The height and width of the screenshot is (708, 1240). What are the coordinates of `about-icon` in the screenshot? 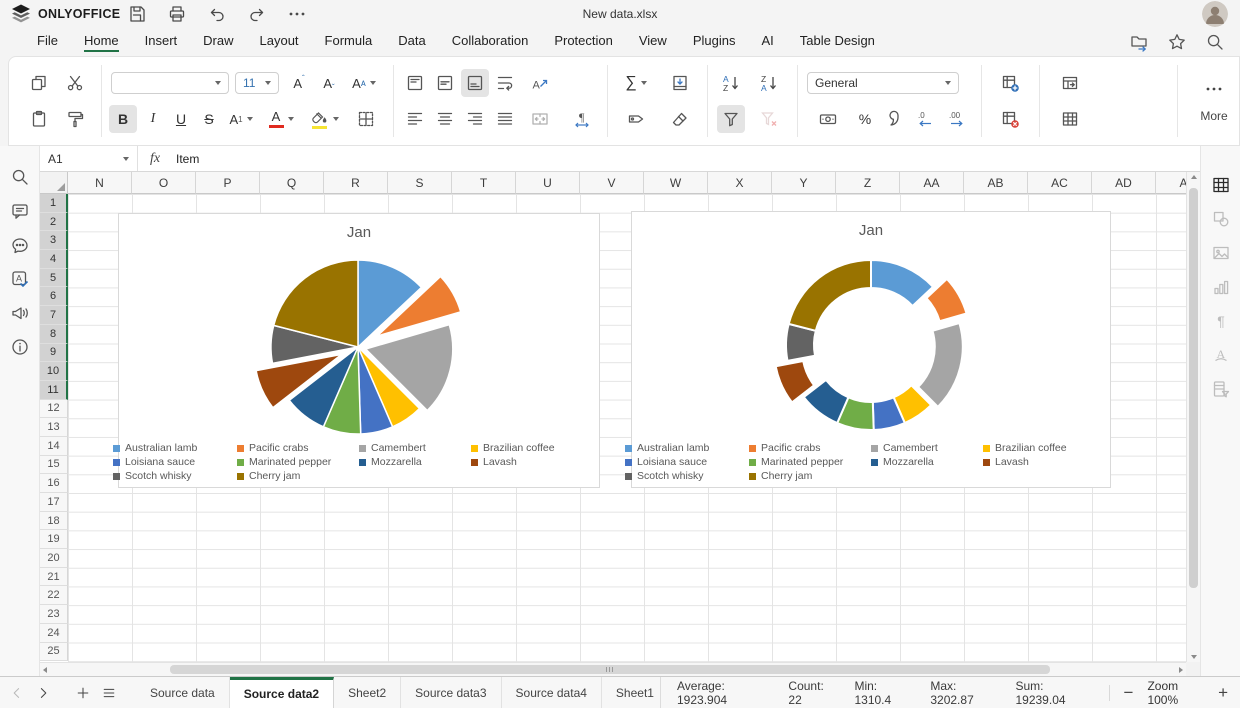 It's located at (20, 347).